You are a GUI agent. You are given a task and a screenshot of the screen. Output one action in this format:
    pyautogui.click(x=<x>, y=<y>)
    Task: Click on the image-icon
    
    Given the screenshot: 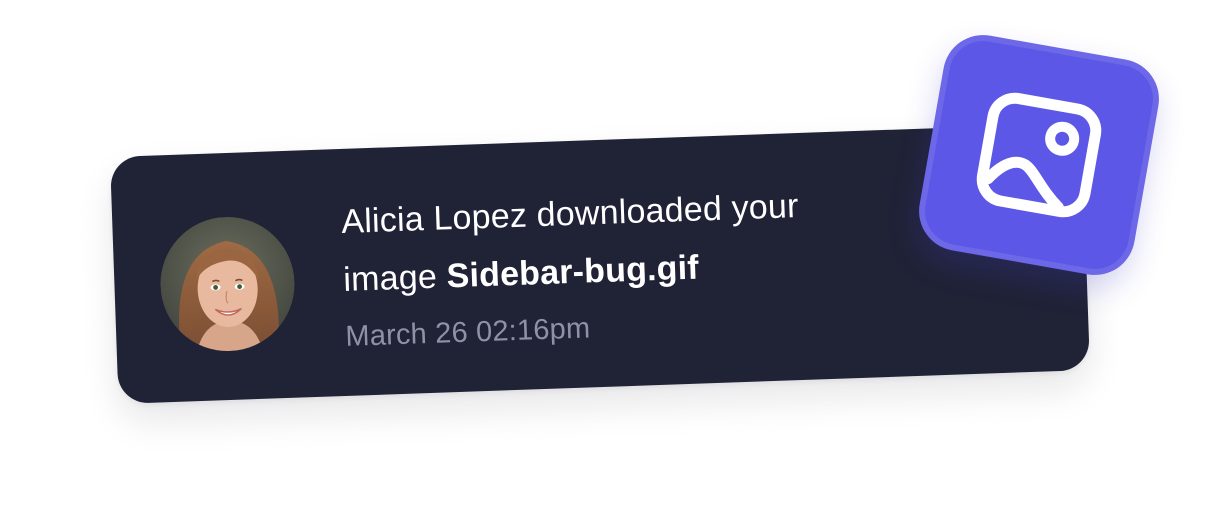 What is the action you would take?
    pyautogui.click(x=1039, y=155)
    